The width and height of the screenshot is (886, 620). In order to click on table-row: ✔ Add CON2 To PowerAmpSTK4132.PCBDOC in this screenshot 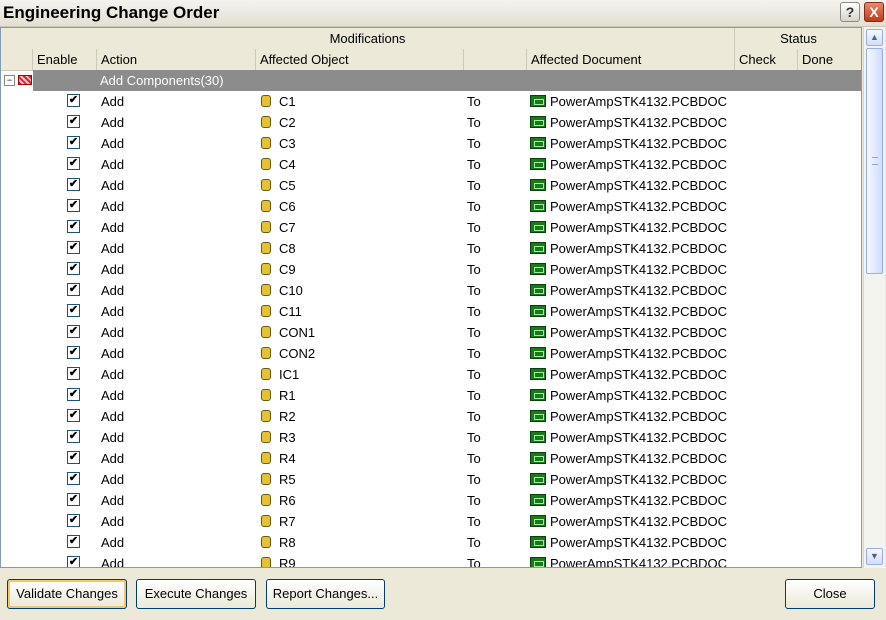, I will do `click(431, 353)`.